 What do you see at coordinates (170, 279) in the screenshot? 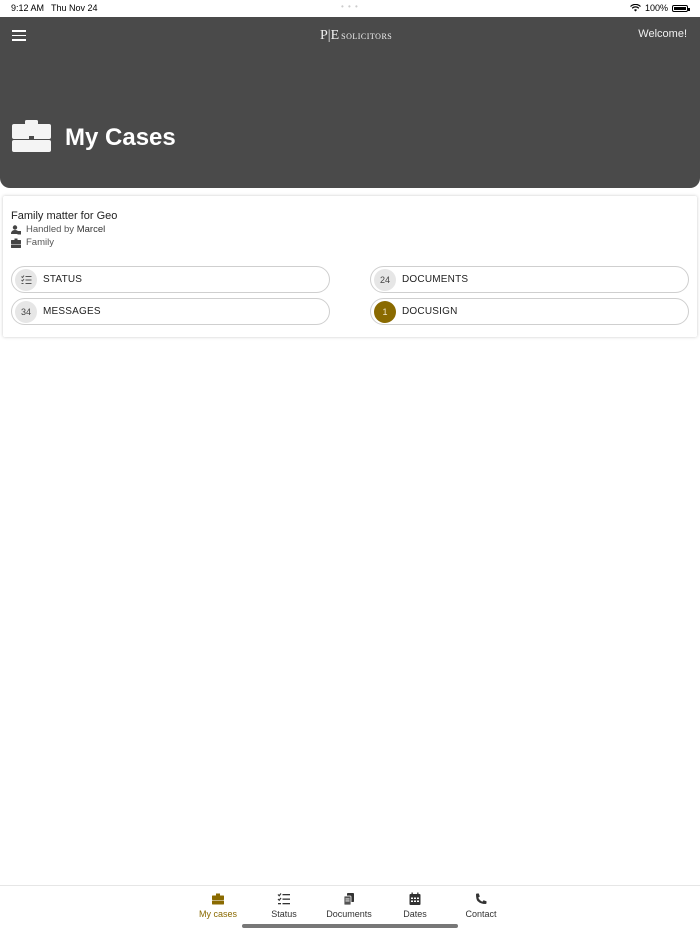
I see `status-button: STATUS` at bounding box center [170, 279].